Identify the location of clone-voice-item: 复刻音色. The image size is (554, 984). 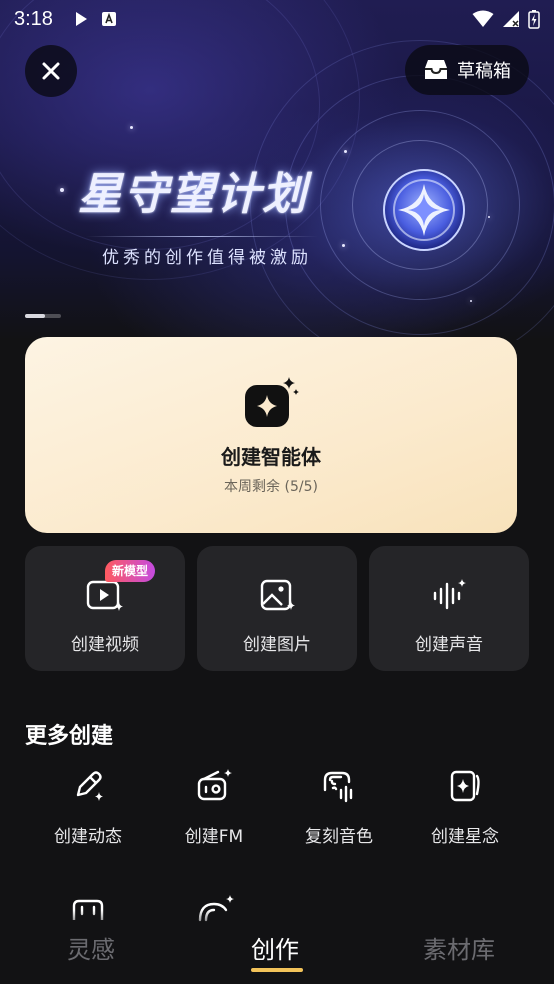
(339, 807).